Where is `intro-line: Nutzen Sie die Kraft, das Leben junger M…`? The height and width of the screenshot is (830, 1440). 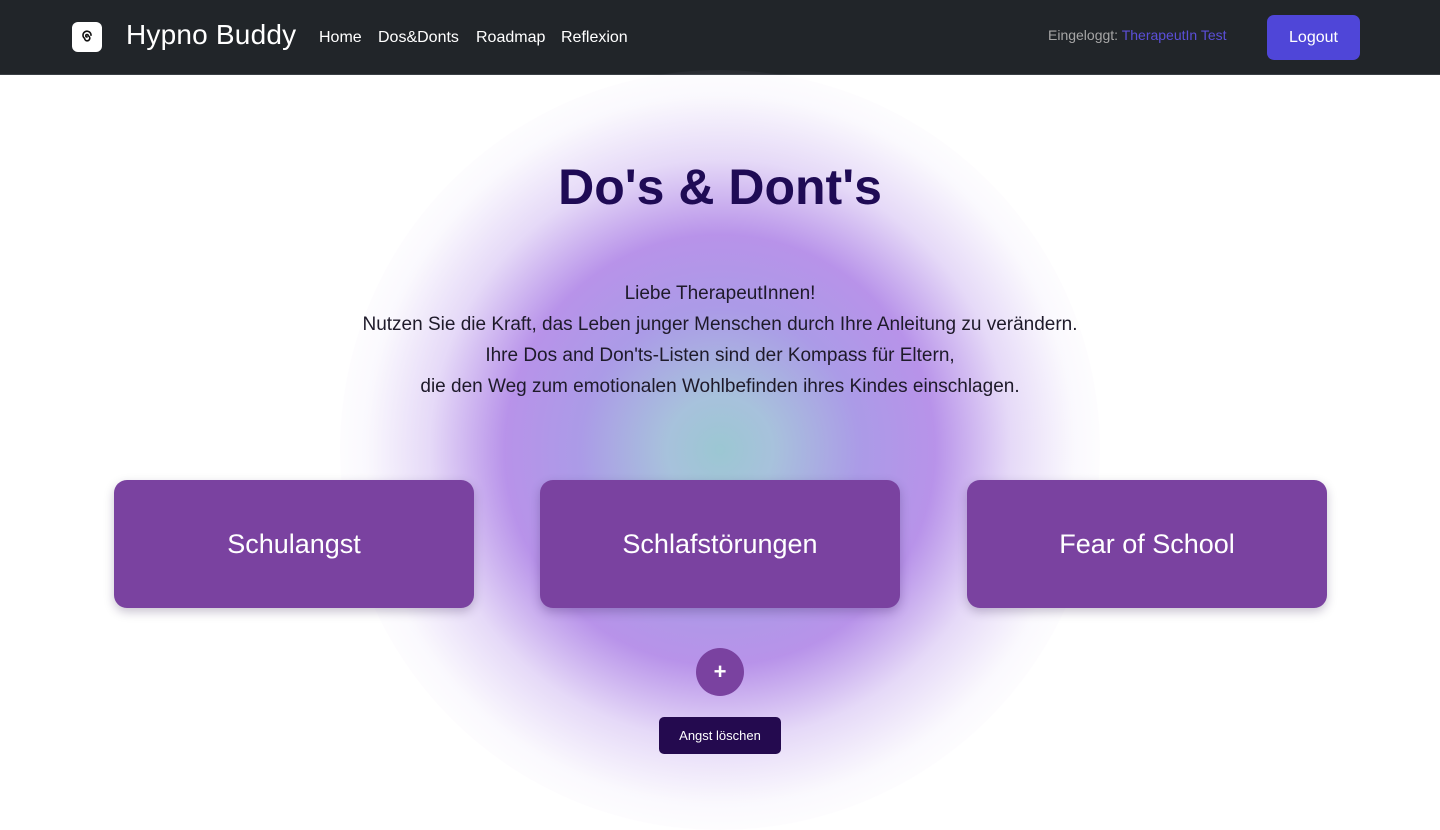
intro-line: Nutzen Sie die Kraft, das Leben junger M… is located at coordinates (720, 324).